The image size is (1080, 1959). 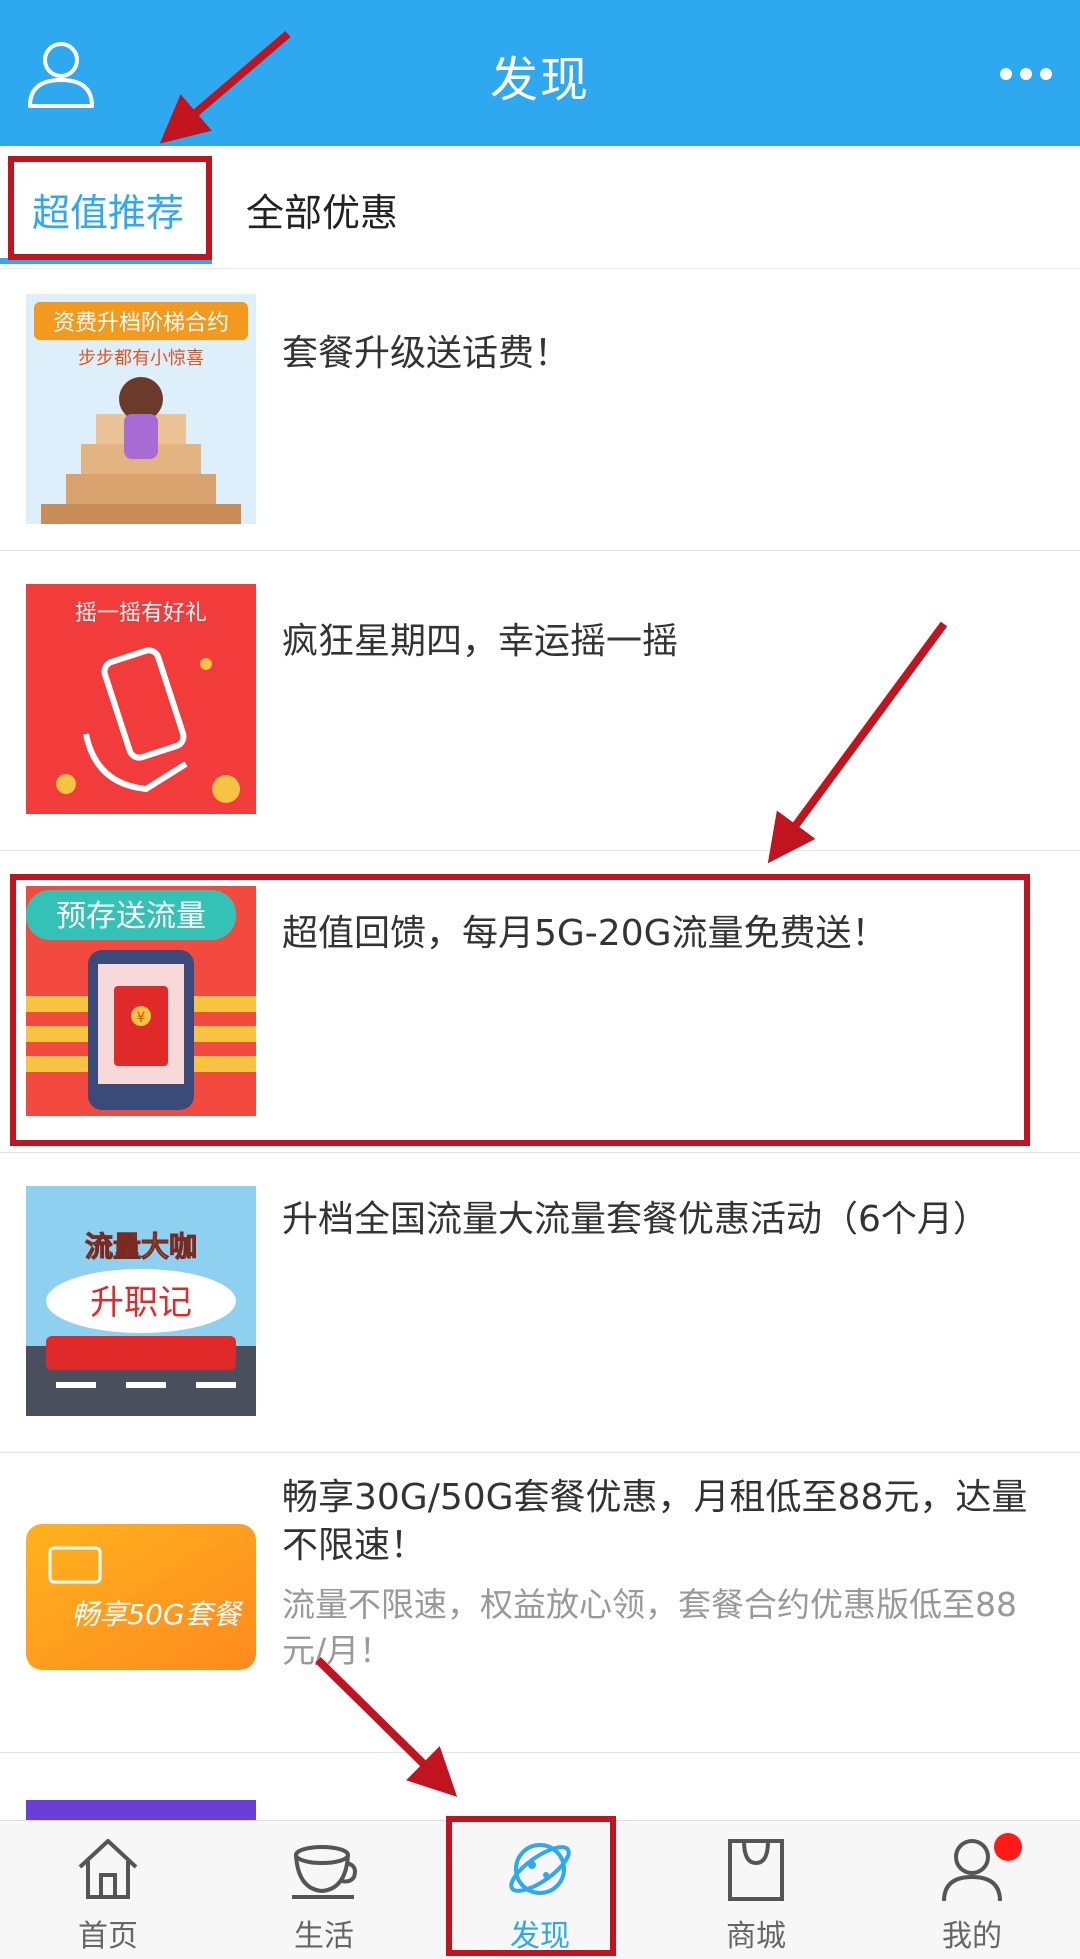 I want to click on promo-thumbnail: 流量大咖 升职记, so click(x=141, y=1301).